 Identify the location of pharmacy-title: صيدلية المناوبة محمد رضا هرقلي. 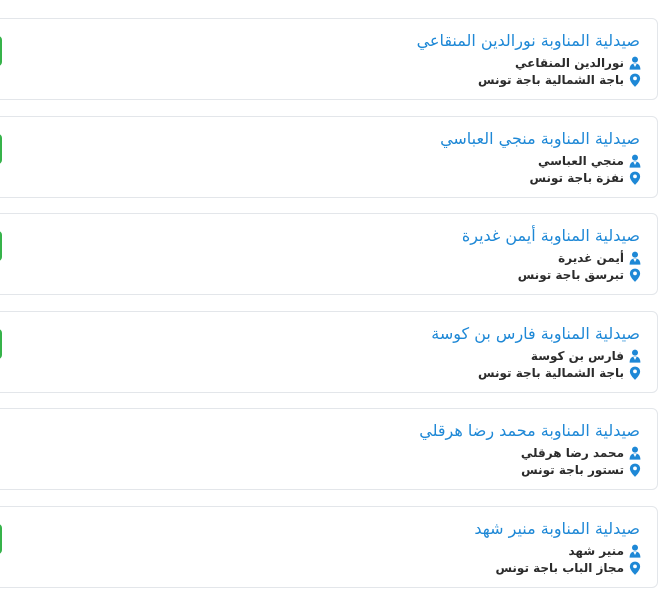
(529, 431).